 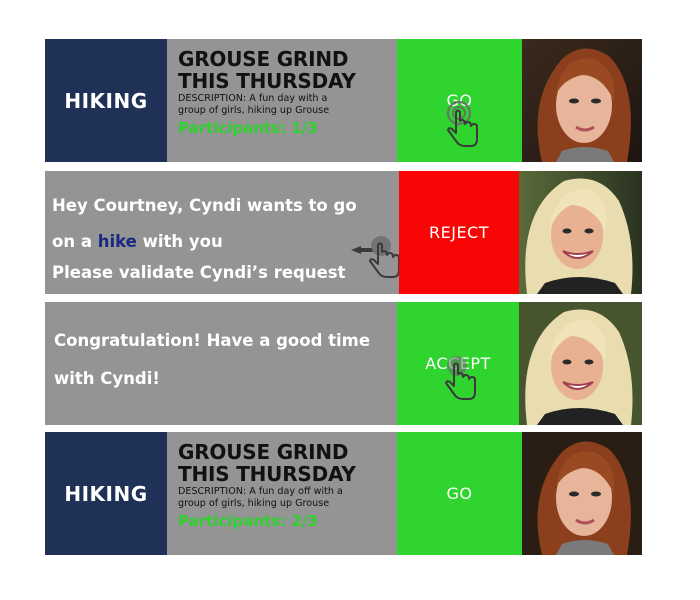 I want to click on request-message-line3: Please validate Cyndi’s request, so click(x=199, y=272).